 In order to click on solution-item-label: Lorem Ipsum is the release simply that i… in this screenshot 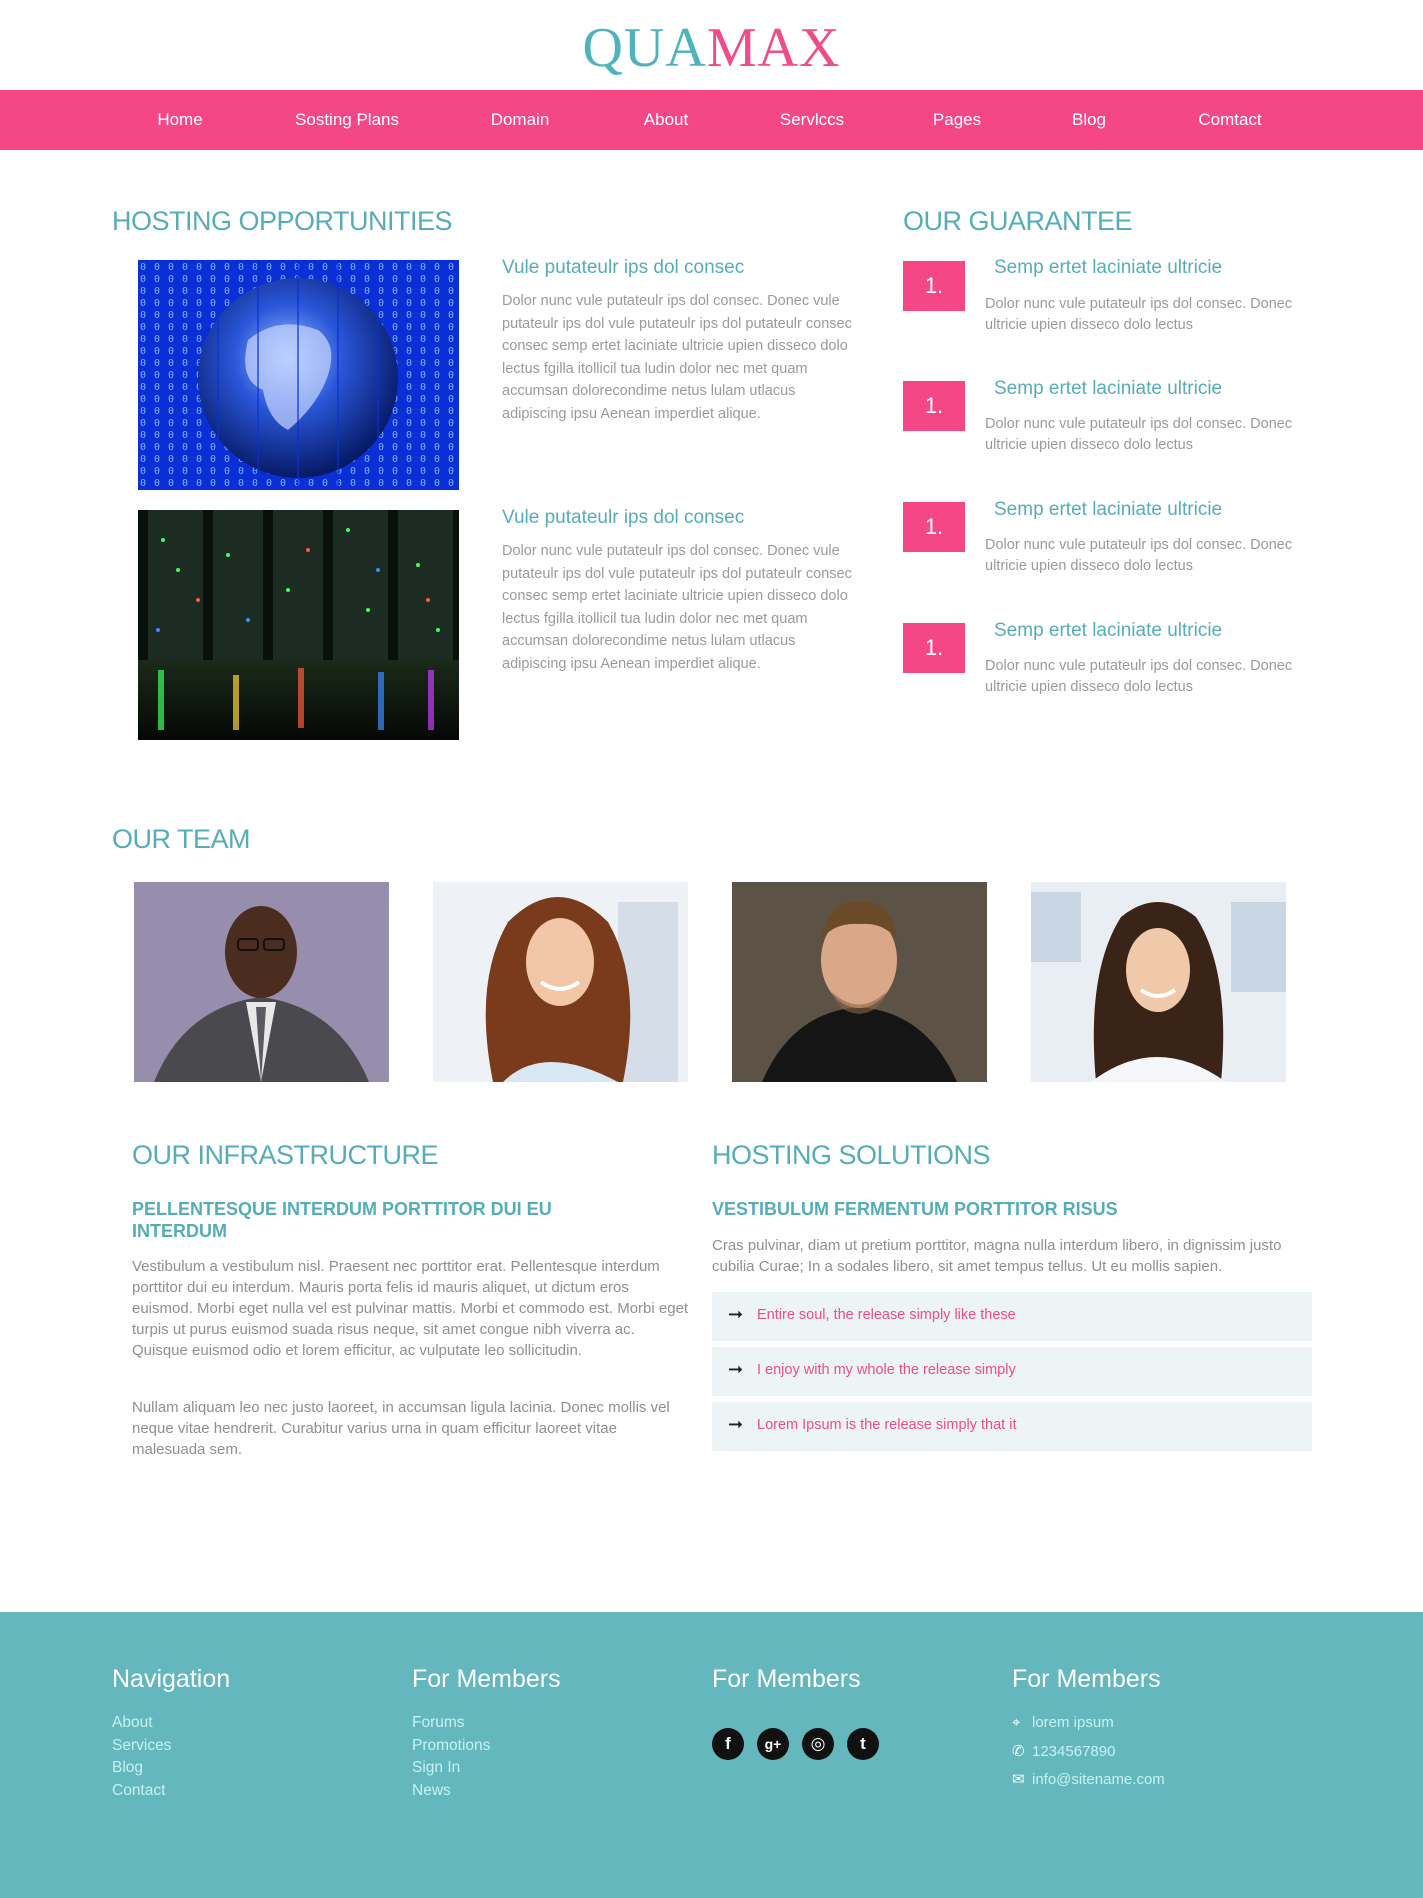, I will do `click(887, 1425)`.